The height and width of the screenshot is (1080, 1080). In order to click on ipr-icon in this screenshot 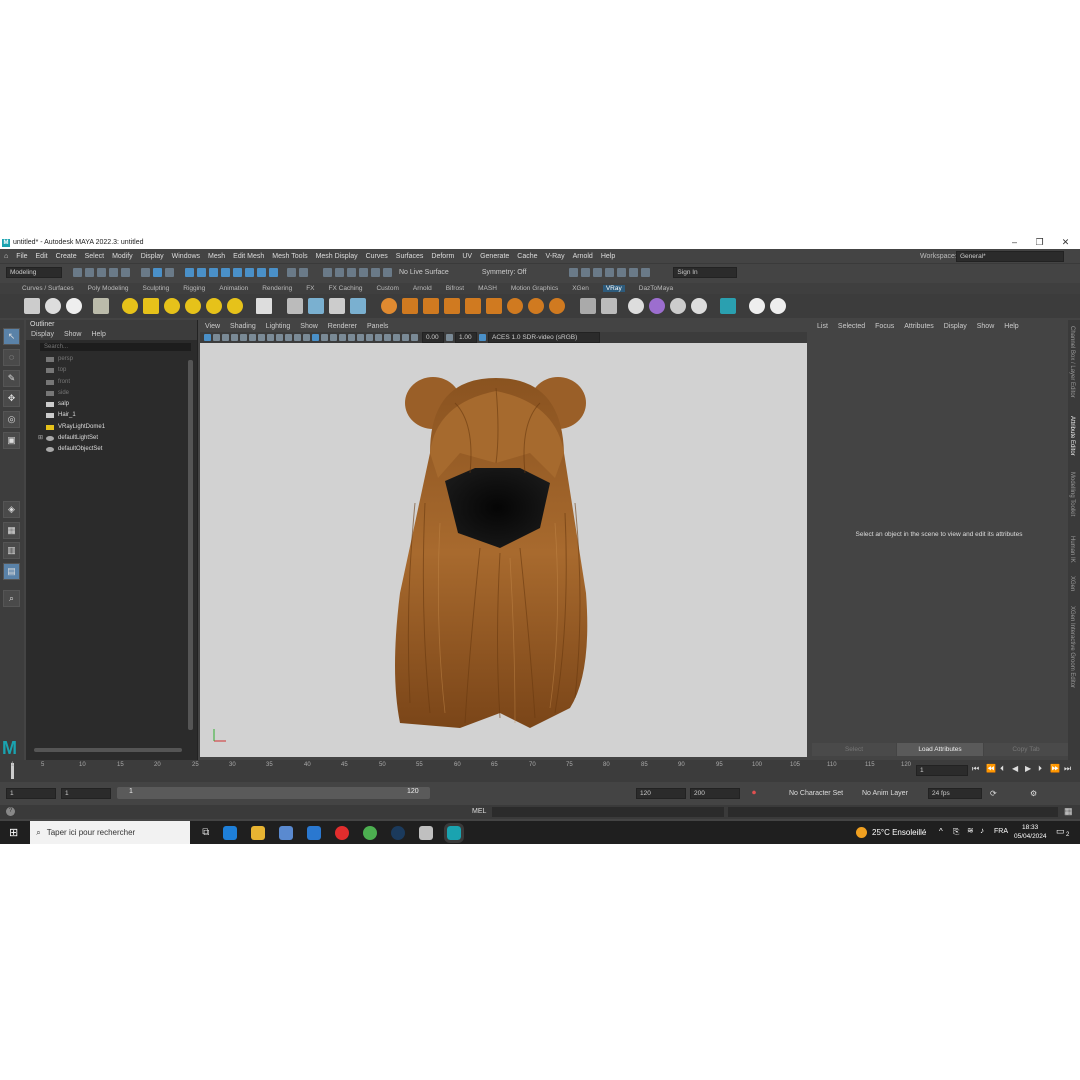, I will do `click(598, 272)`.